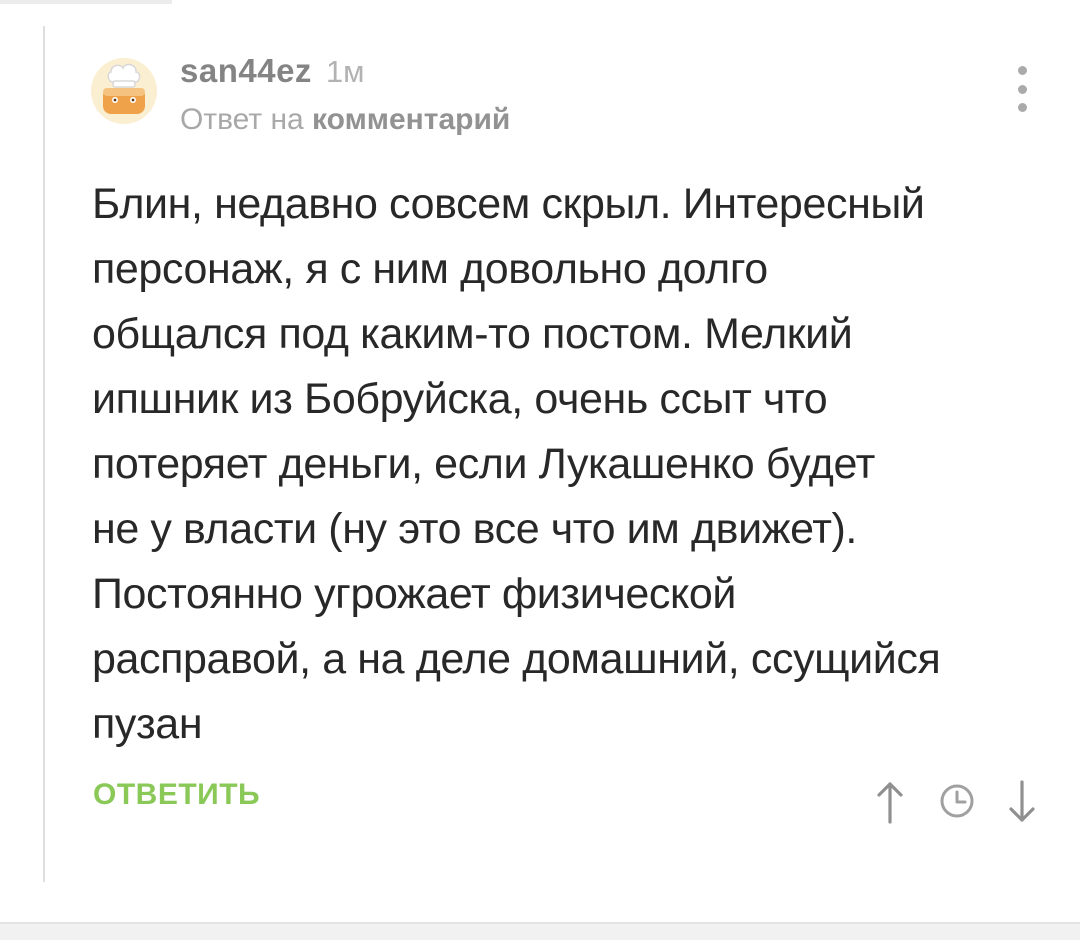  Describe the element at coordinates (411, 119) in the screenshot. I see `reply-to-comment-link: комментарий` at that location.